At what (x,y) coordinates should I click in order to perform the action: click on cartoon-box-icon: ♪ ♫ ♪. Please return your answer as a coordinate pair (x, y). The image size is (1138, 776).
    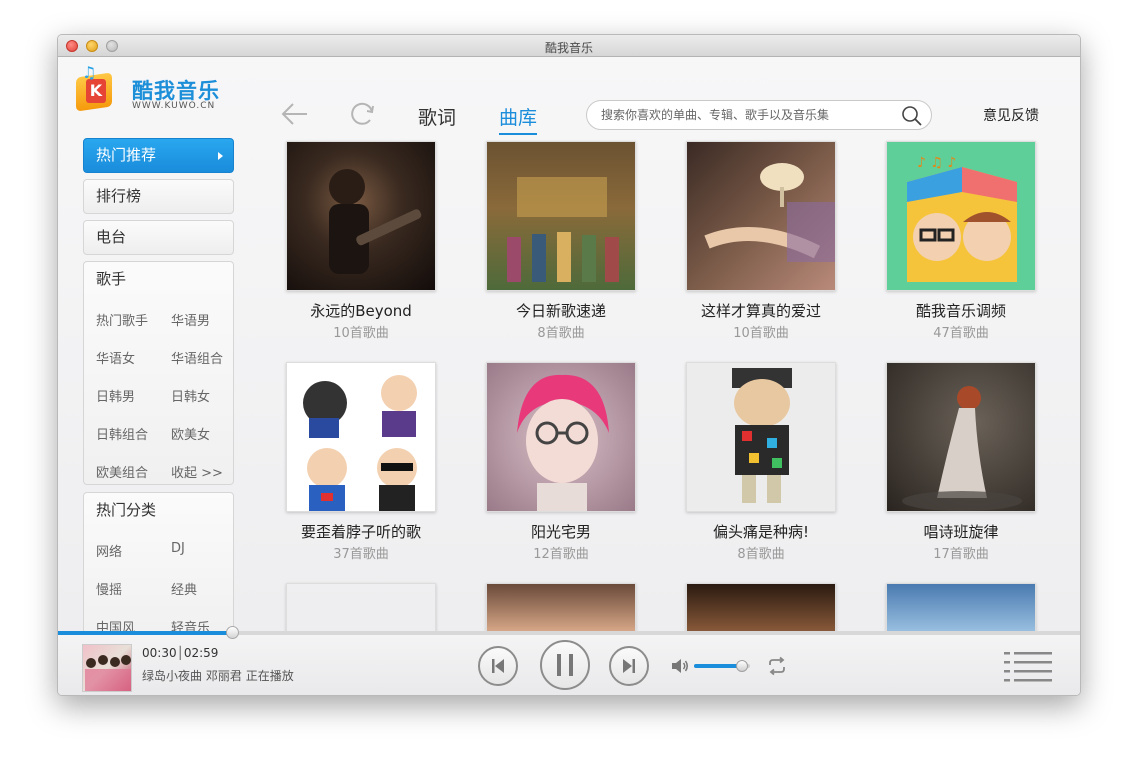
    Looking at the image, I should click on (962, 218).